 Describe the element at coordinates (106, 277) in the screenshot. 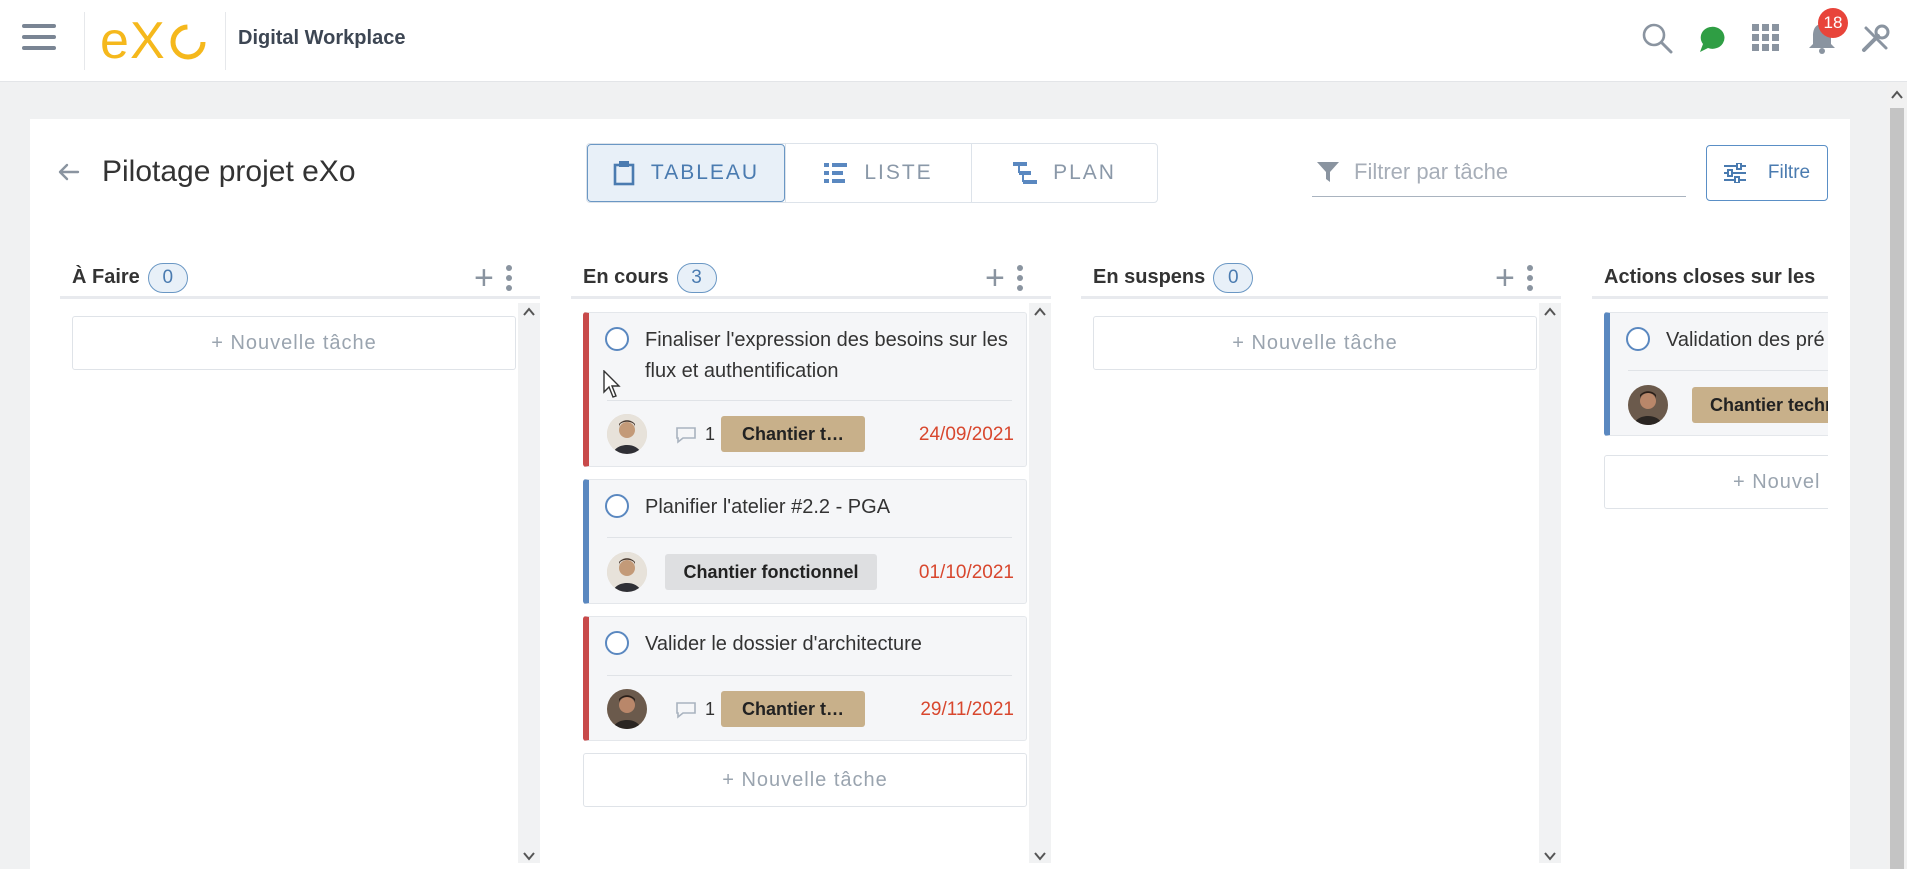

I see `column-title: À Faire` at that location.